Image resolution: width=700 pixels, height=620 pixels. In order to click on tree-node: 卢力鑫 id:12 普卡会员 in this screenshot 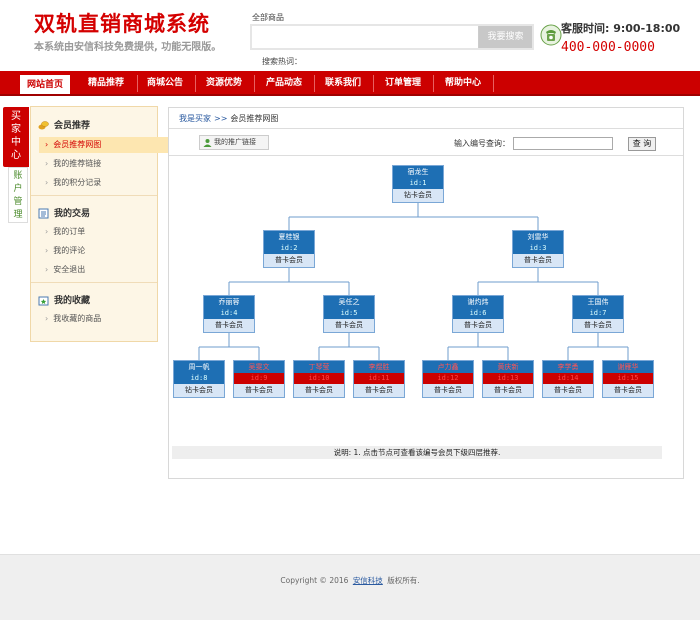, I will do `click(448, 379)`.